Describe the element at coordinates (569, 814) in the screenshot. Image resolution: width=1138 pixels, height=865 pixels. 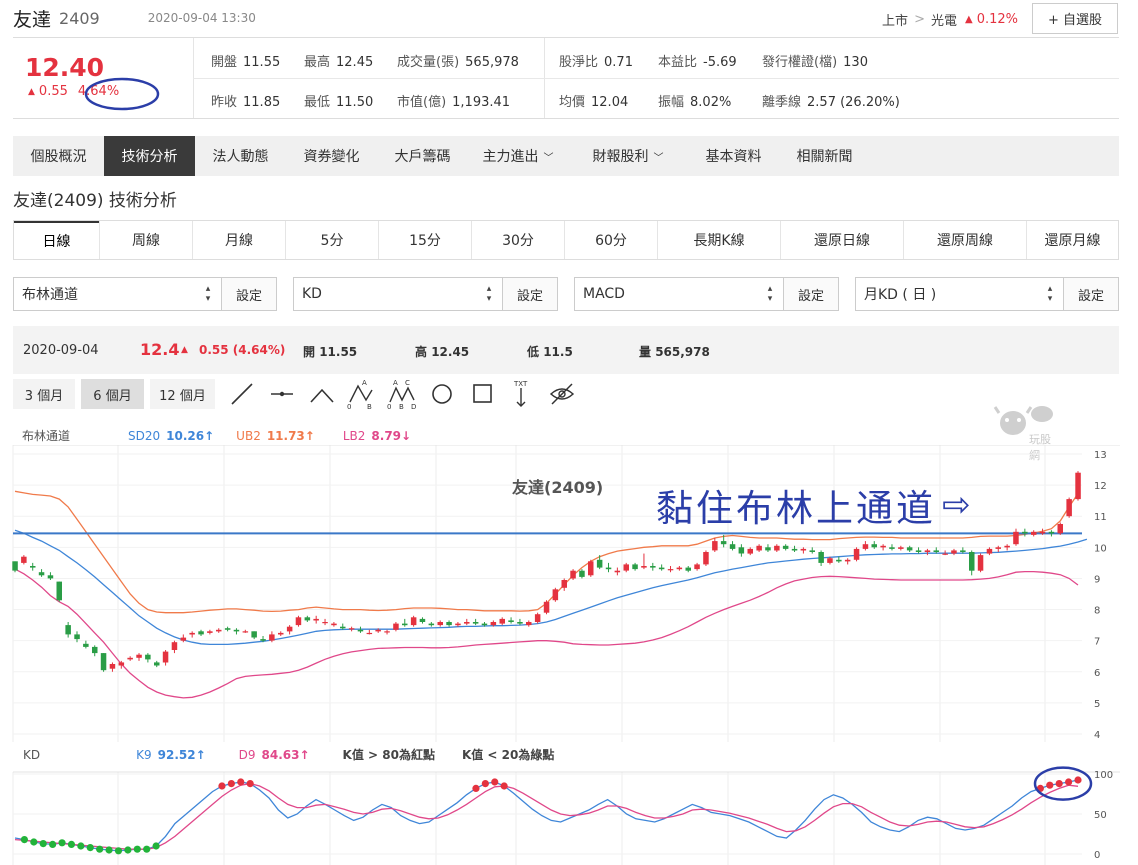
I see `kd-chart: 0 50 100` at that location.